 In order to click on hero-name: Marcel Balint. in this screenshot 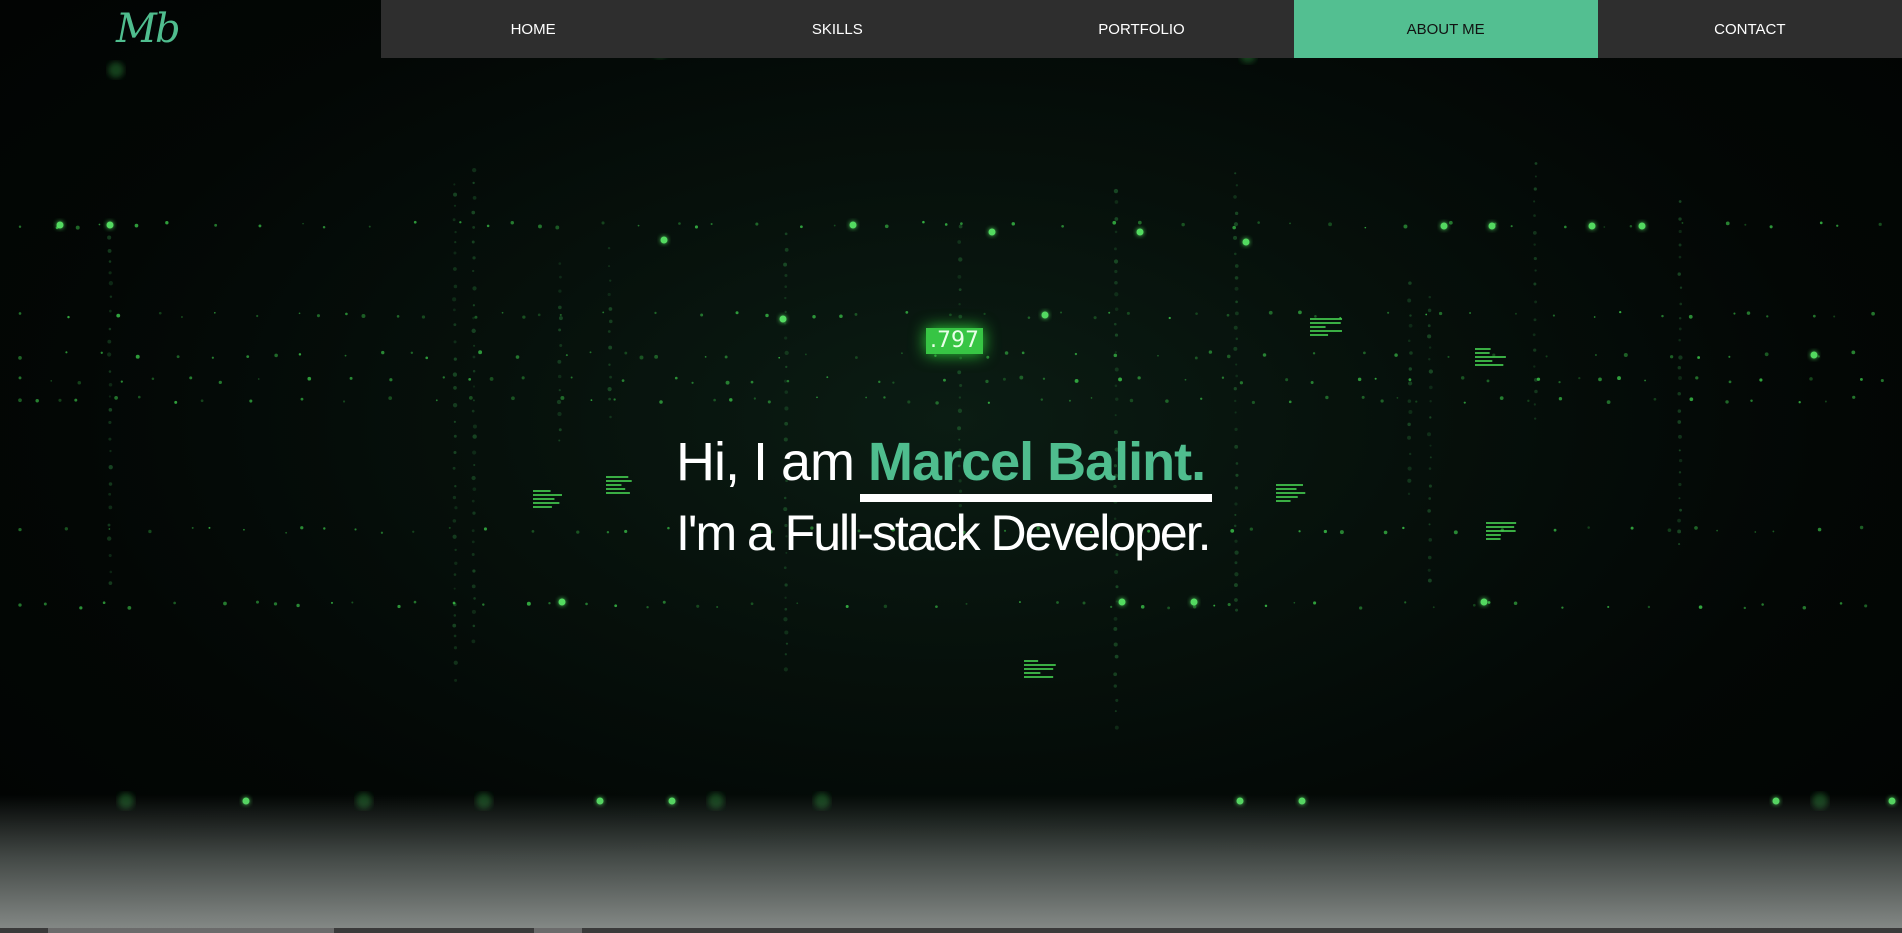, I will do `click(1037, 462)`.